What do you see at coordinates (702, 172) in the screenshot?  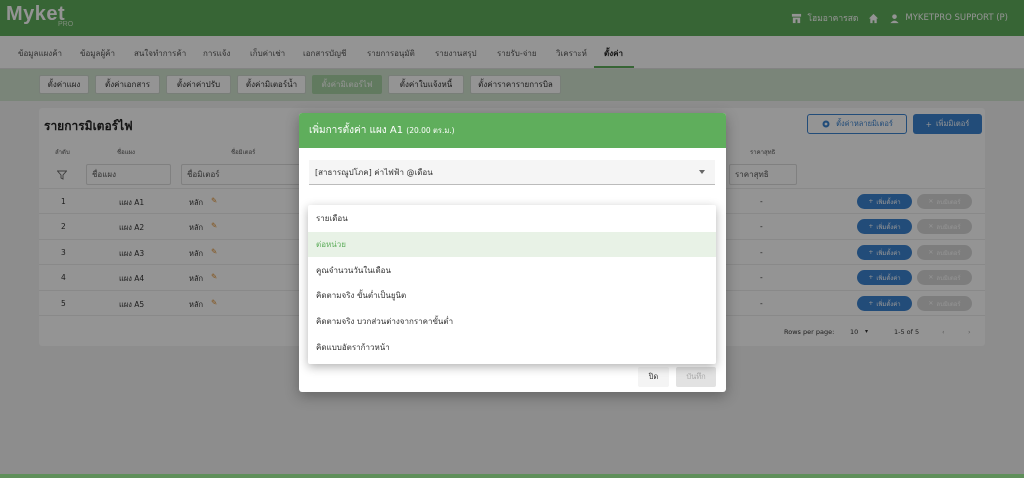 I see `chevron-down-icon` at bounding box center [702, 172].